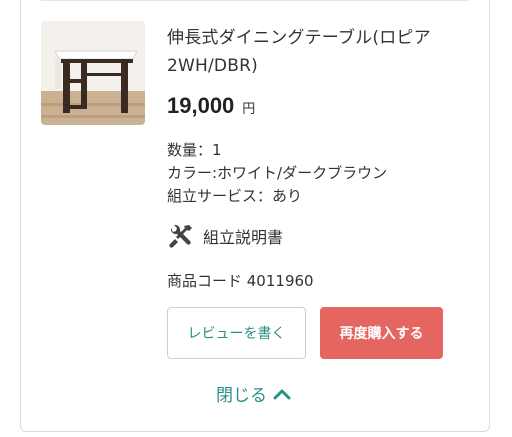 The height and width of the screenshot is (437, 512). I want to click on product-name: 伸長式ダイニングテーブル(ロピア2WH/DBR), so click(317, 52).